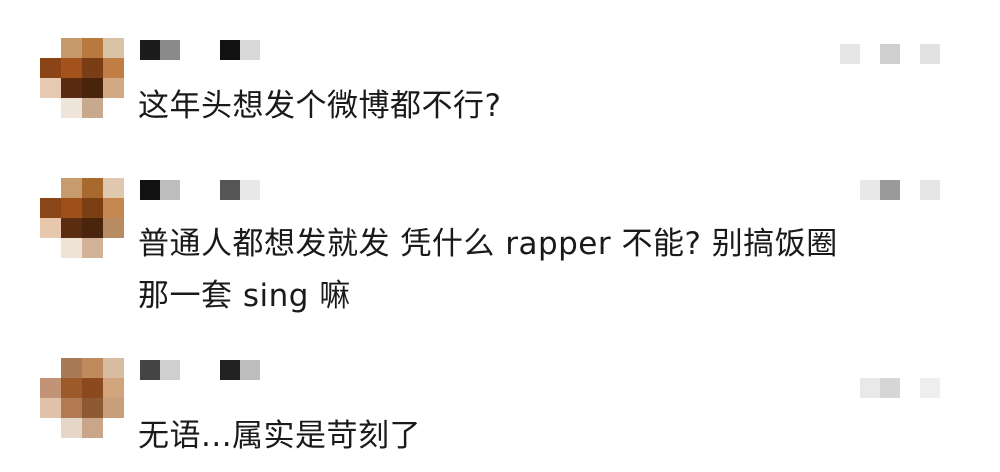 This screenshot has height=472, width=1000. Describe the element at coordinates (488, 244) in the screenshot. I see `comment-text-line: 普通人都想发就发 凭什么 rapper 不能? 别搞饭圈` at that location.